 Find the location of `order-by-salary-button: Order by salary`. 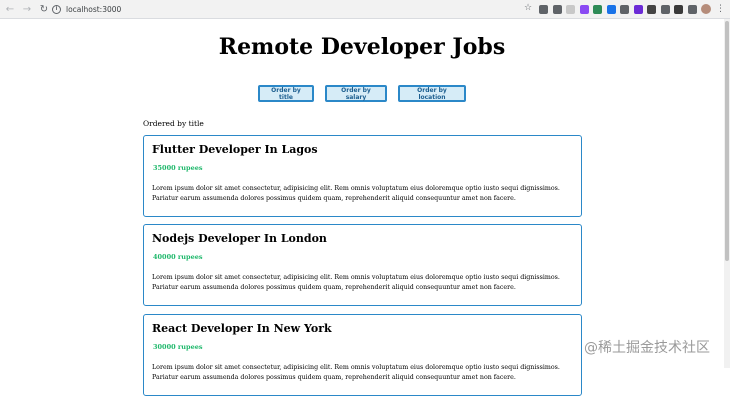

order-by-salary-button: Order by salary is located at coordinates (356, 93).